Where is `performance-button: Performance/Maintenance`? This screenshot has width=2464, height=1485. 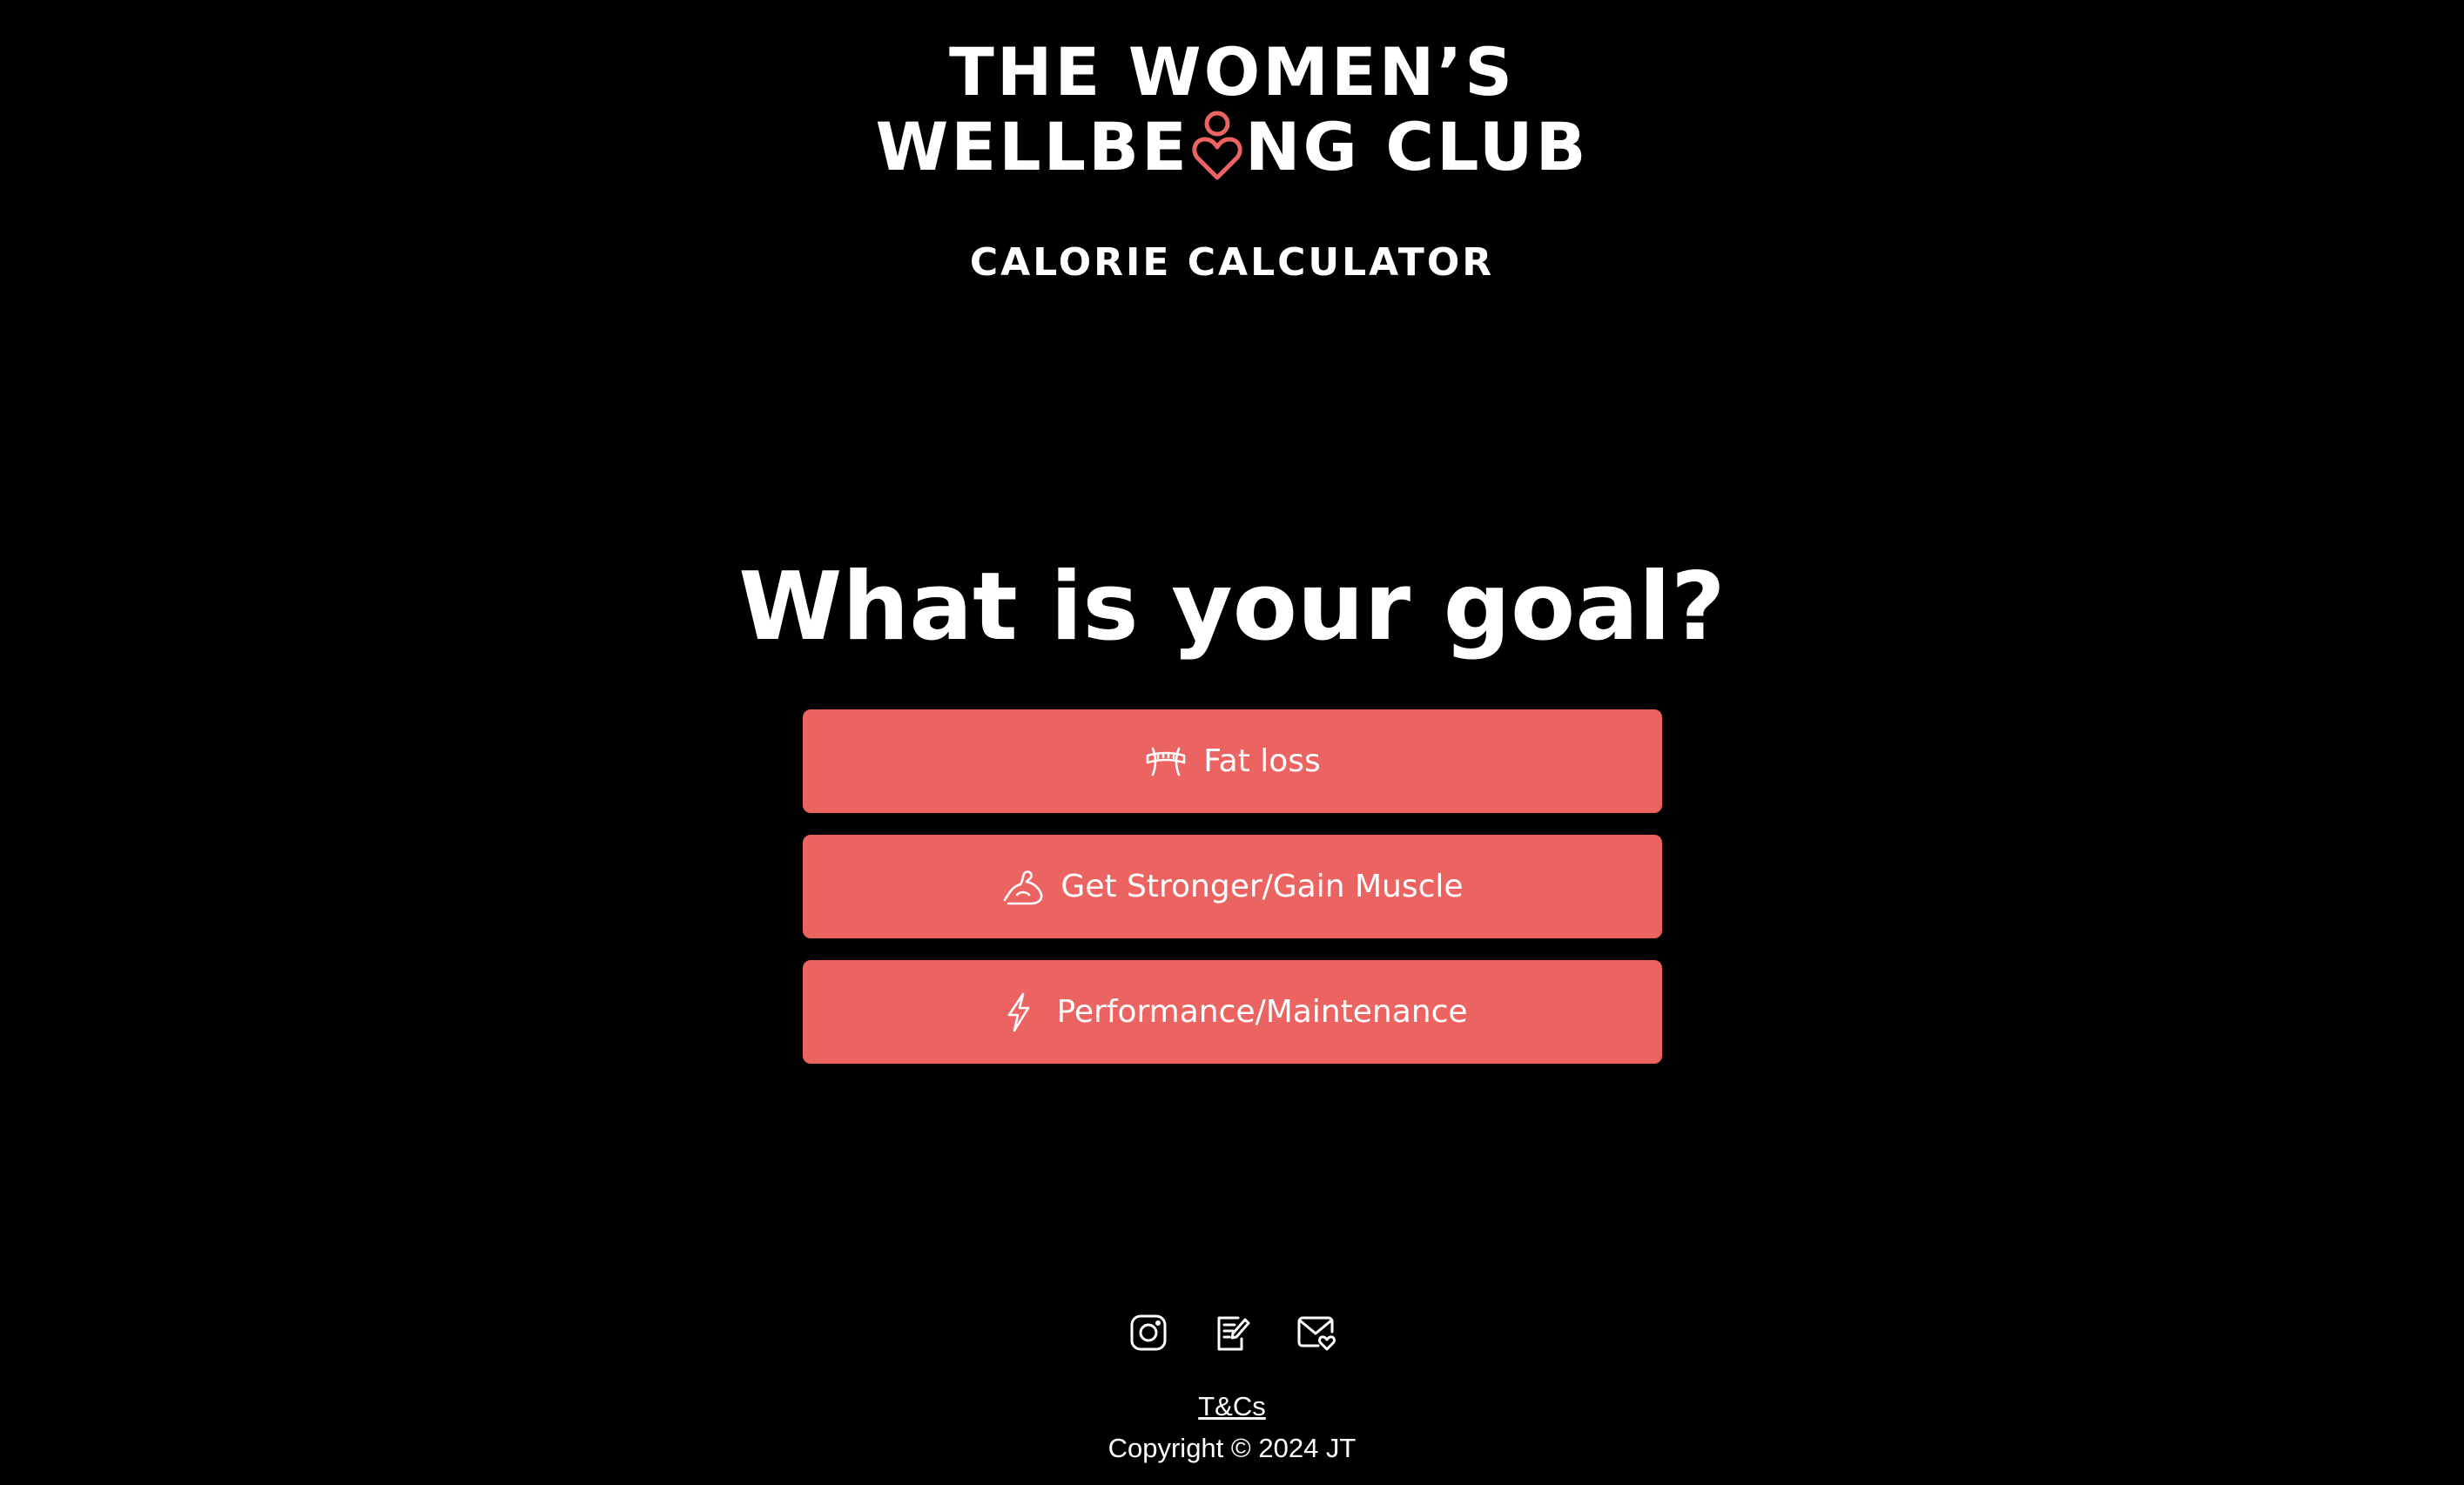
performance-button: Performance/Maintenance is located at coordinates (1233, 1012).